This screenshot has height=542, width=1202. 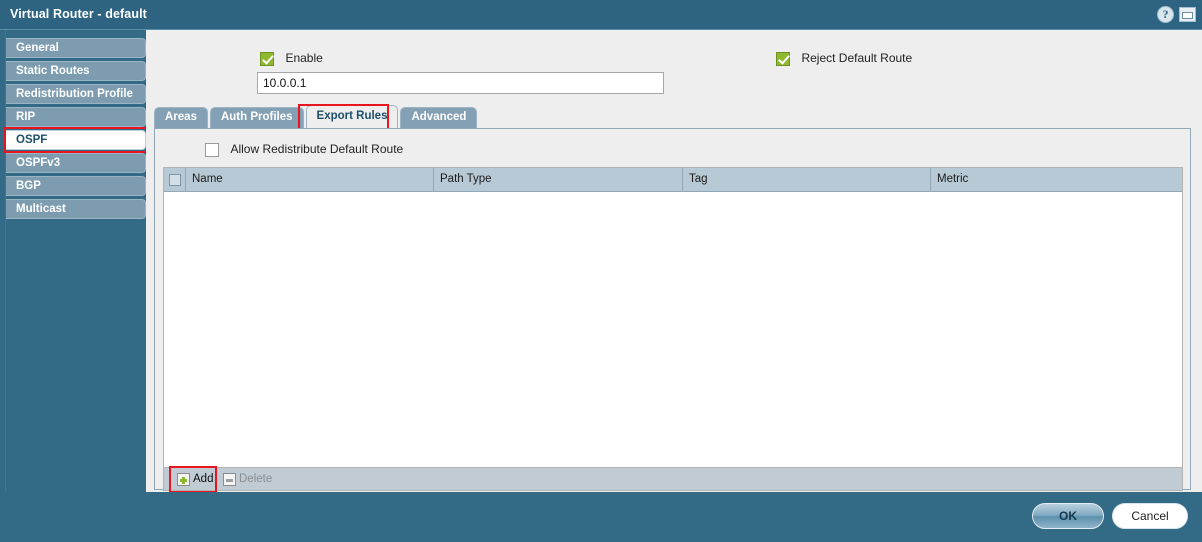 I want to click on tab-advanced: Advanced, so click(x=439, y=117).